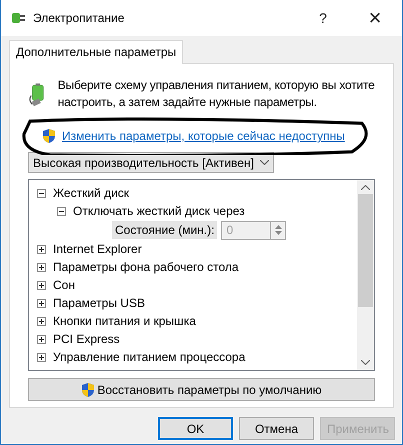  I want to click on tree-item: Жесткий диск, so click(91, 193).